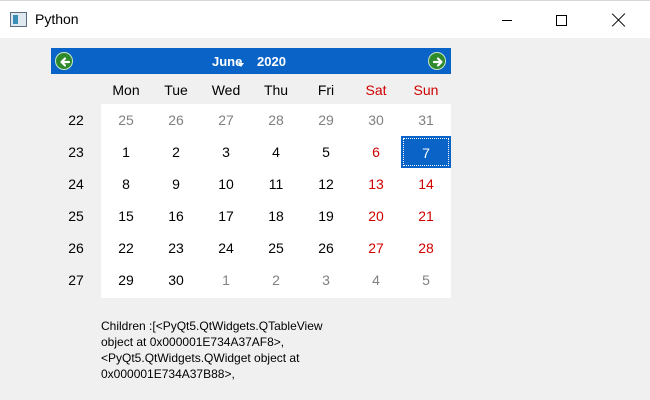 Image resolution: width=650 pixels, height=400 pixels. Describe the element at coordinates (76, 280) in the screenshot. I see `week-number: 27` at that location.